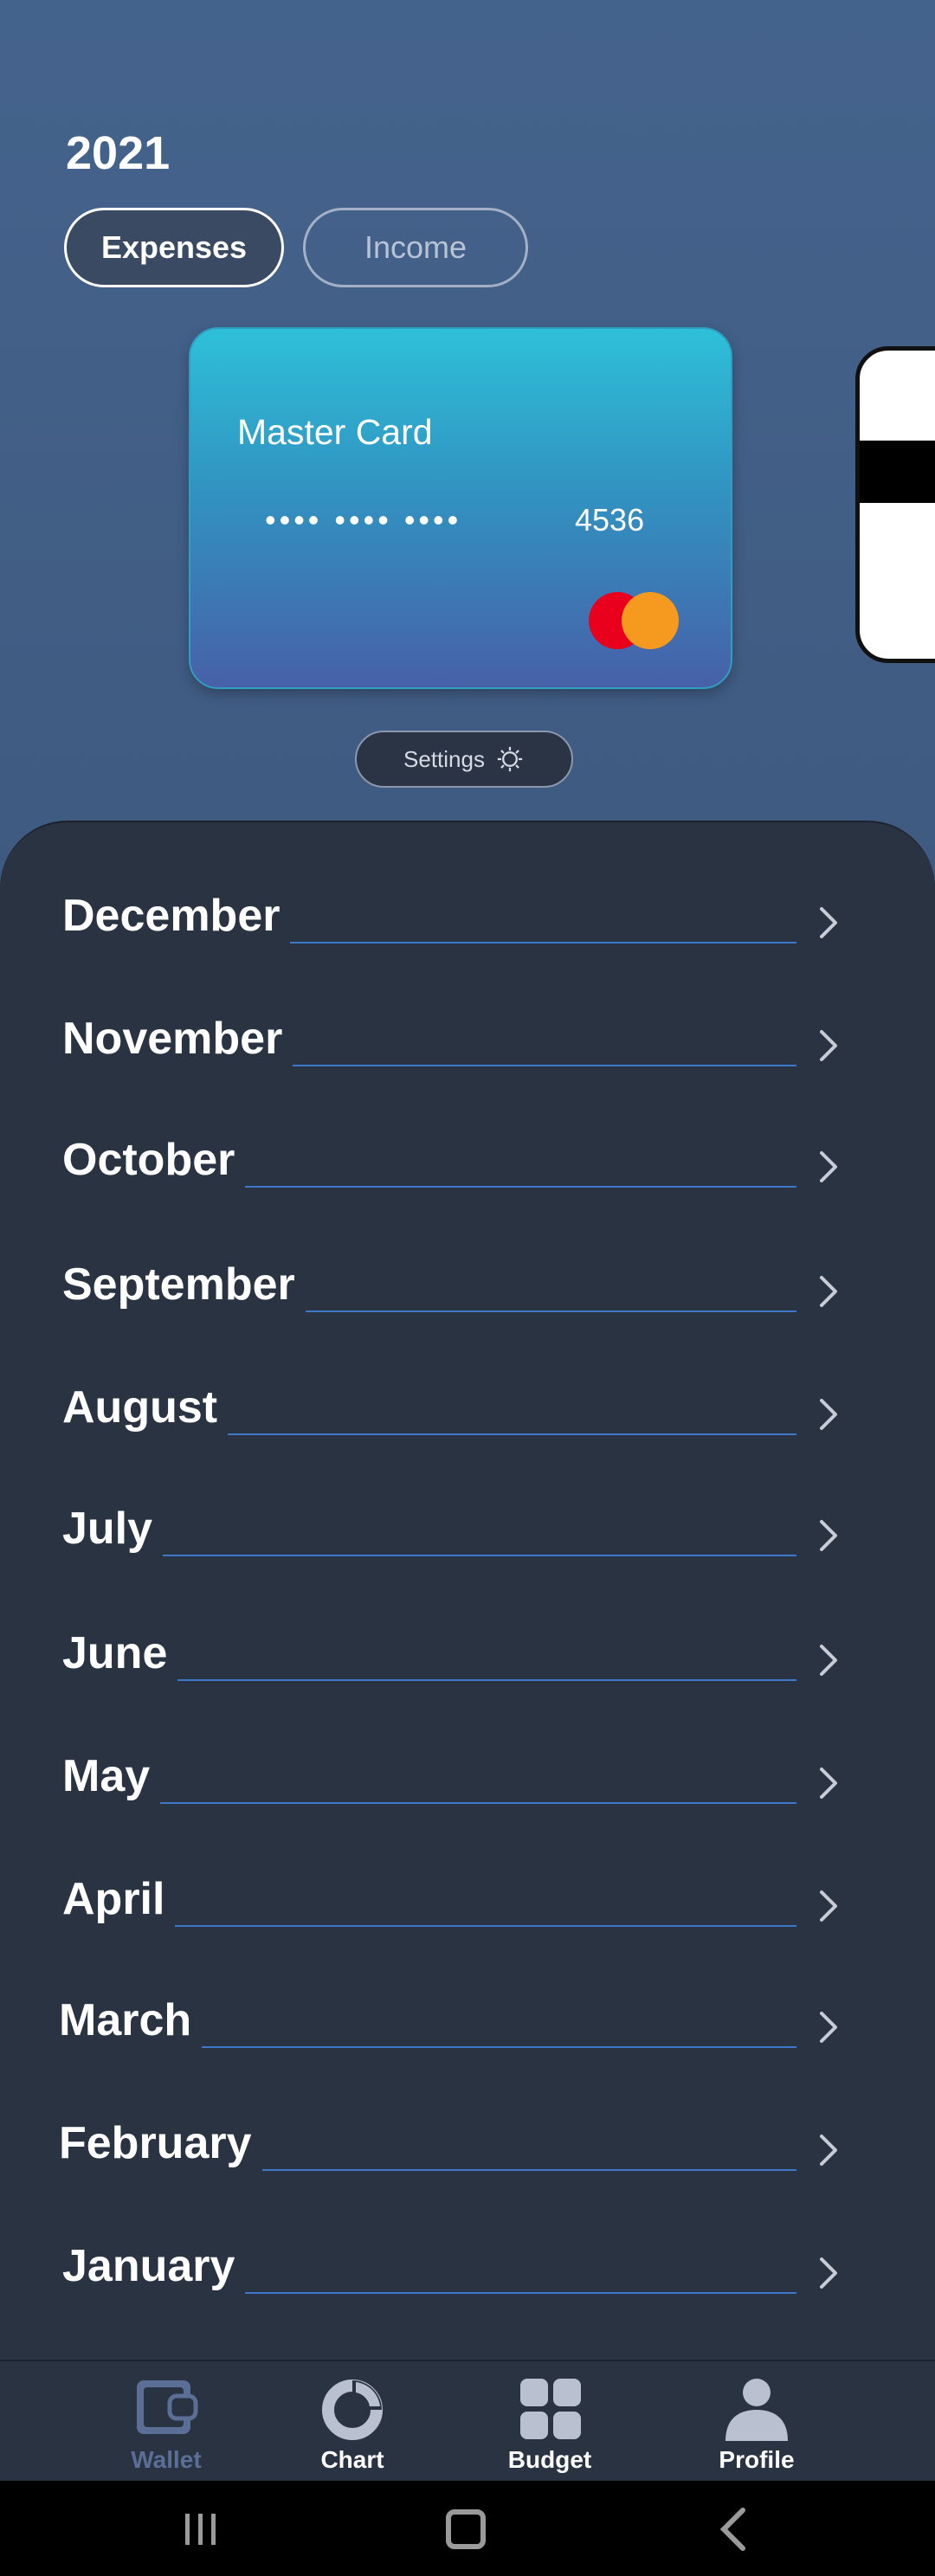 This screenshot has width=935, height=2576. I want to click on month-row-march: March, so click(467, 2025).